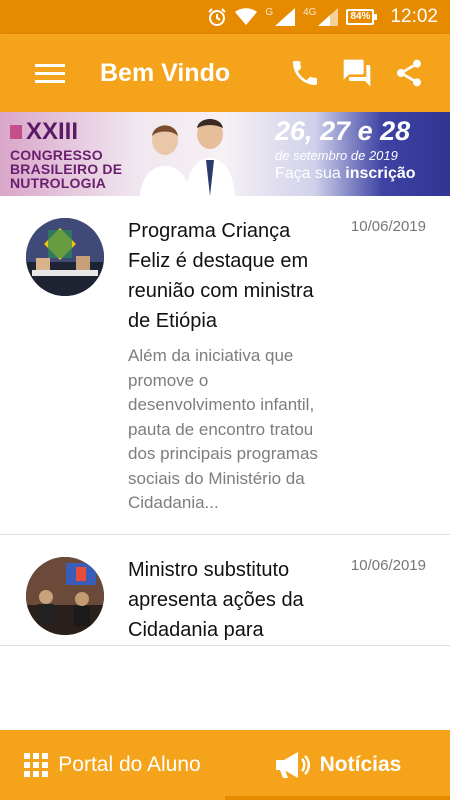 The image size is (450, 800). I want to click on network-type-label: G, so click(269, 12).